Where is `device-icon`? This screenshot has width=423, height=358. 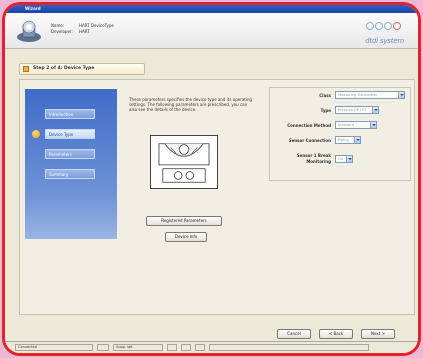 device-icon is located at coordinates (29, 31).